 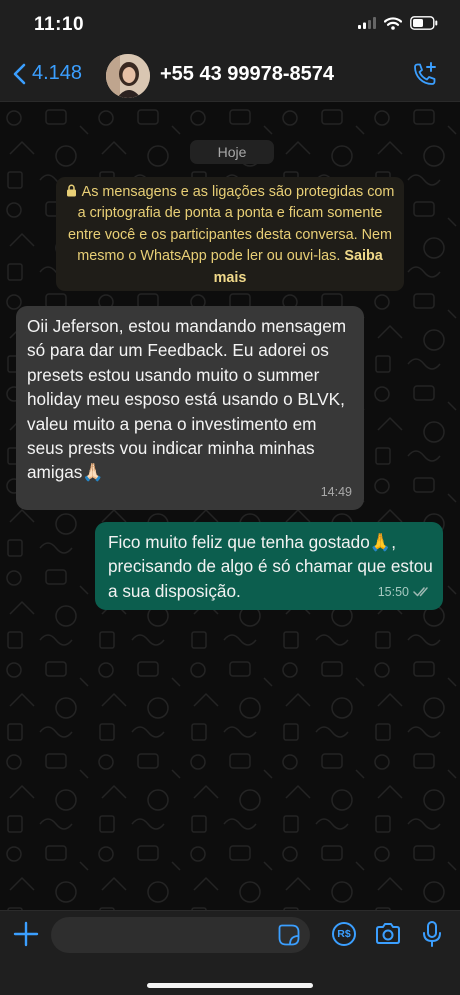 I want to click on status-bar: 11:10, so click(x=230, y=26).